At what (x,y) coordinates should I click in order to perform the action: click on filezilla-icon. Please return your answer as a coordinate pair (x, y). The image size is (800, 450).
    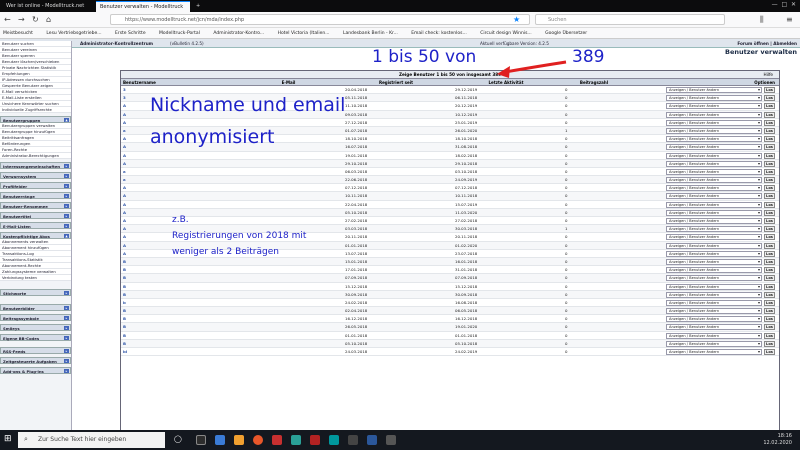
    Looking at the image, I should click on (315, 440).